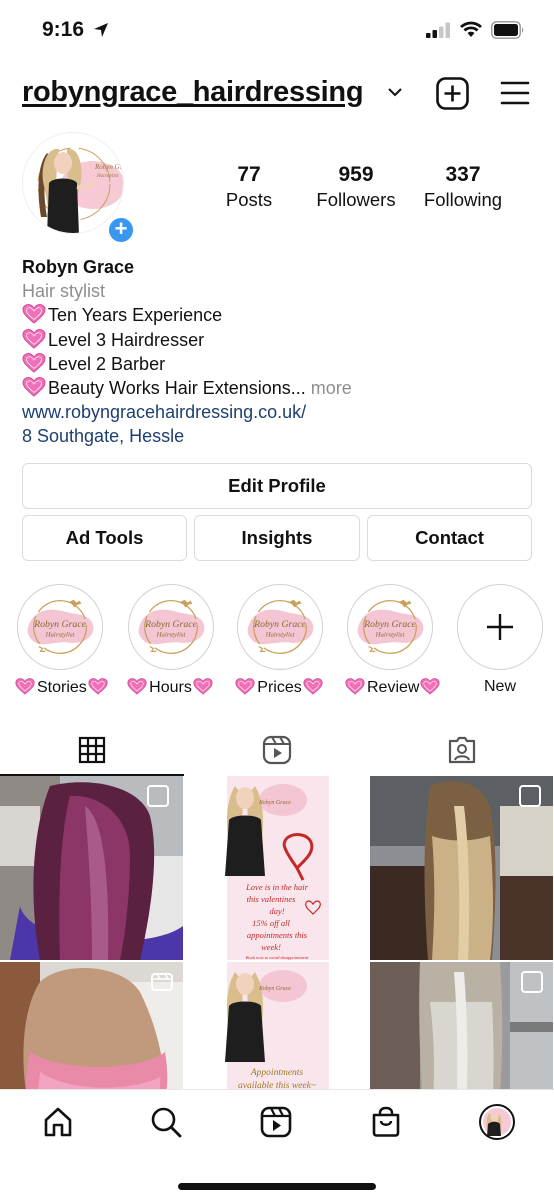  I want to click on bio-line: Ten Years Experience, so click(282, 315).